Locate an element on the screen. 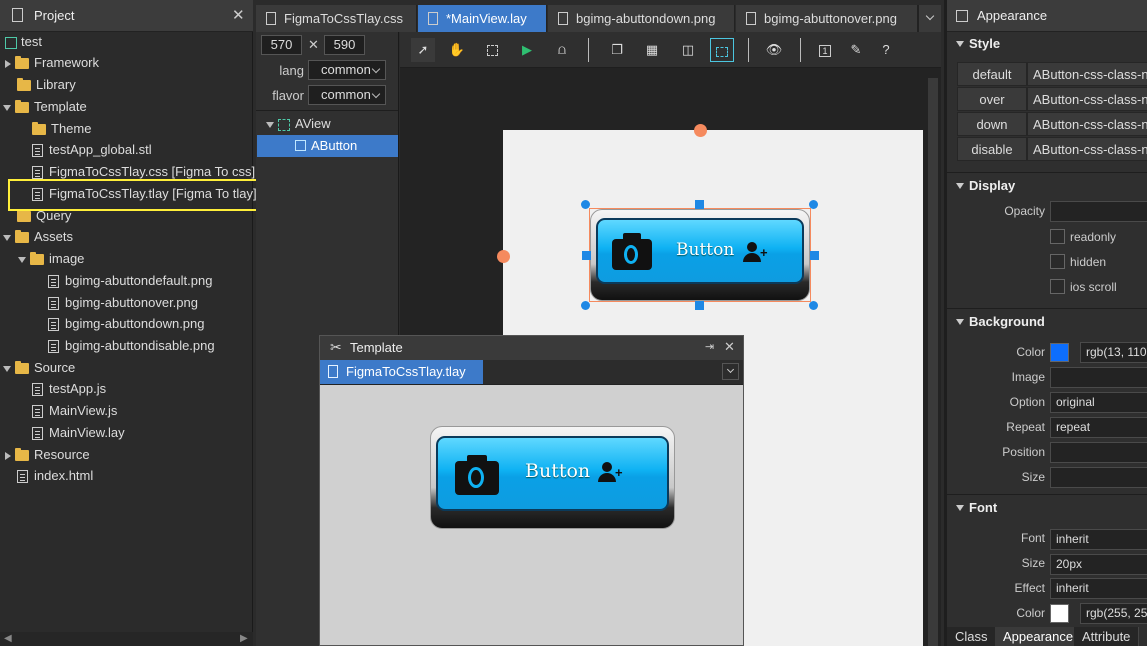 This screenshot has height=646, width=1147. tree-item-disable-png: bgimg-abuttondisable.png is located at coordinates (131, 346).